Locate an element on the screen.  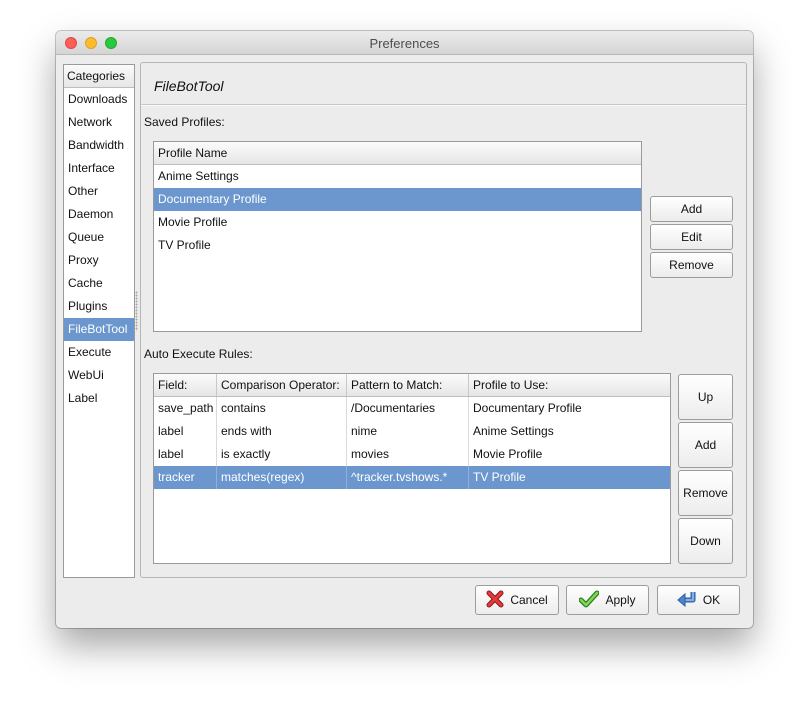
field-cell: save_path is located at coordinates (185, 408).